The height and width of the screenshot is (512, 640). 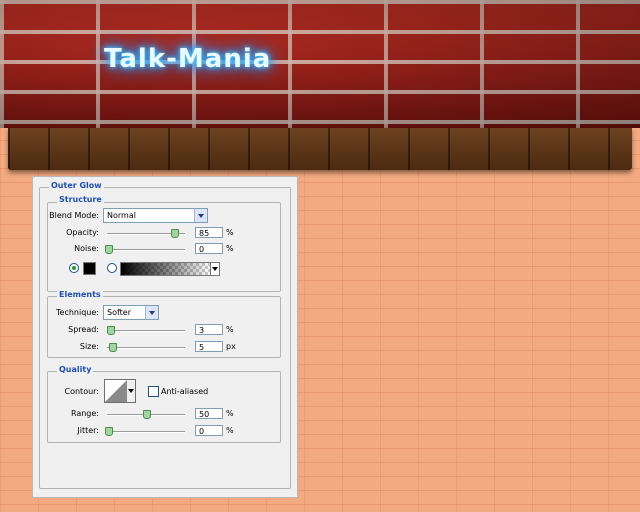 What do you see at coordinates (80, 199) in the screenshot?
I see `structure-title: Structure` at bounding box center [80, 199].